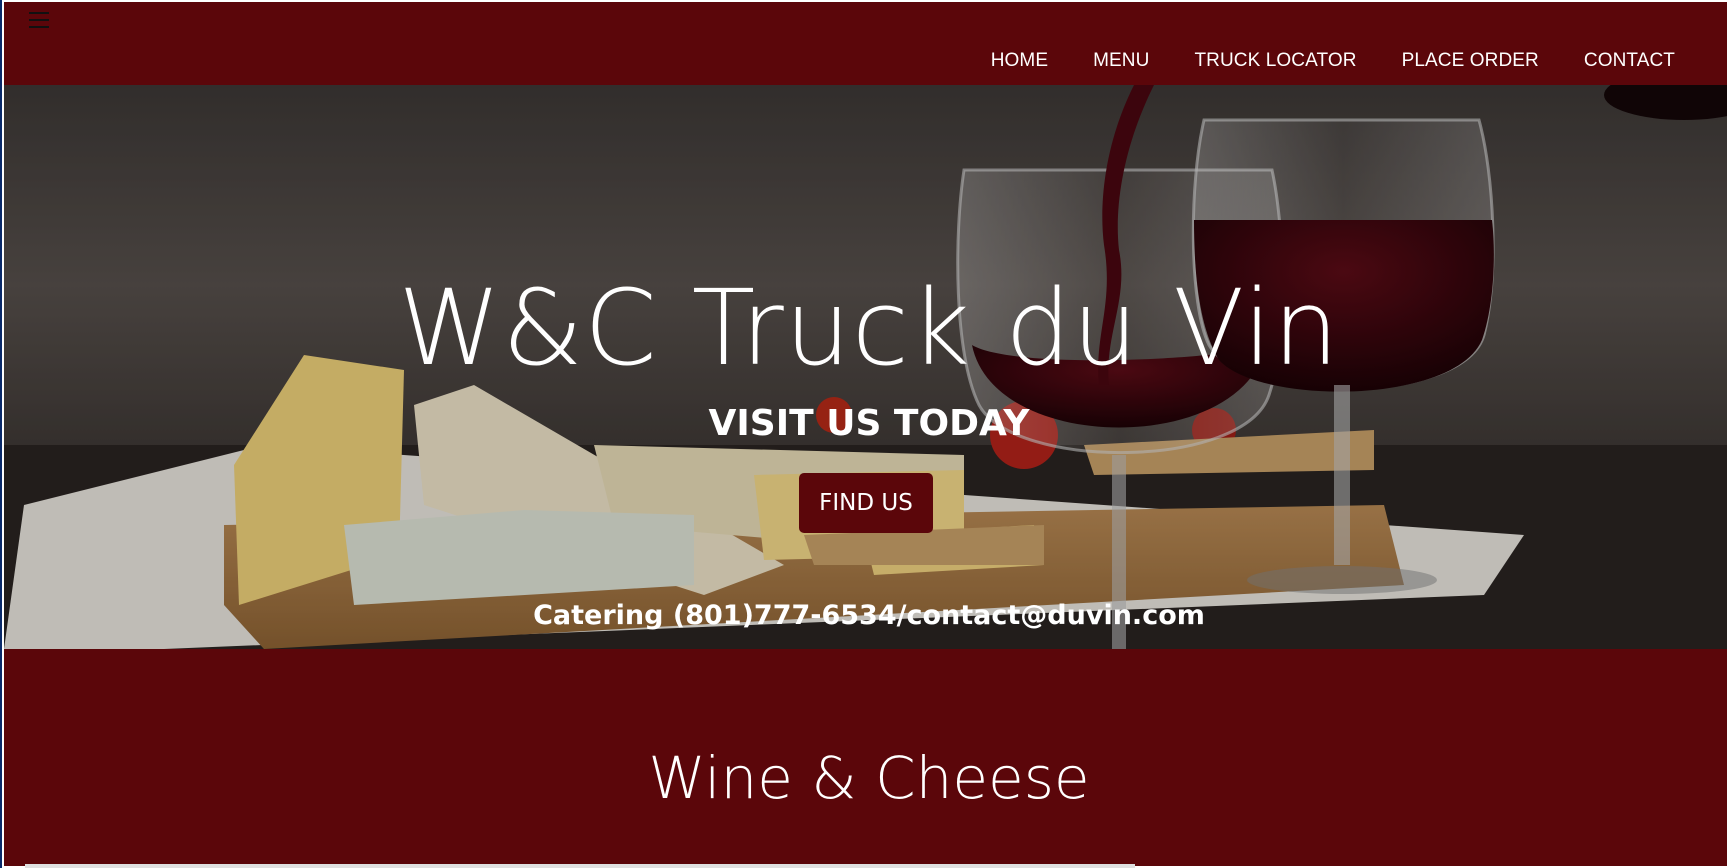  I want to click on window-edge, so click(1, 434).